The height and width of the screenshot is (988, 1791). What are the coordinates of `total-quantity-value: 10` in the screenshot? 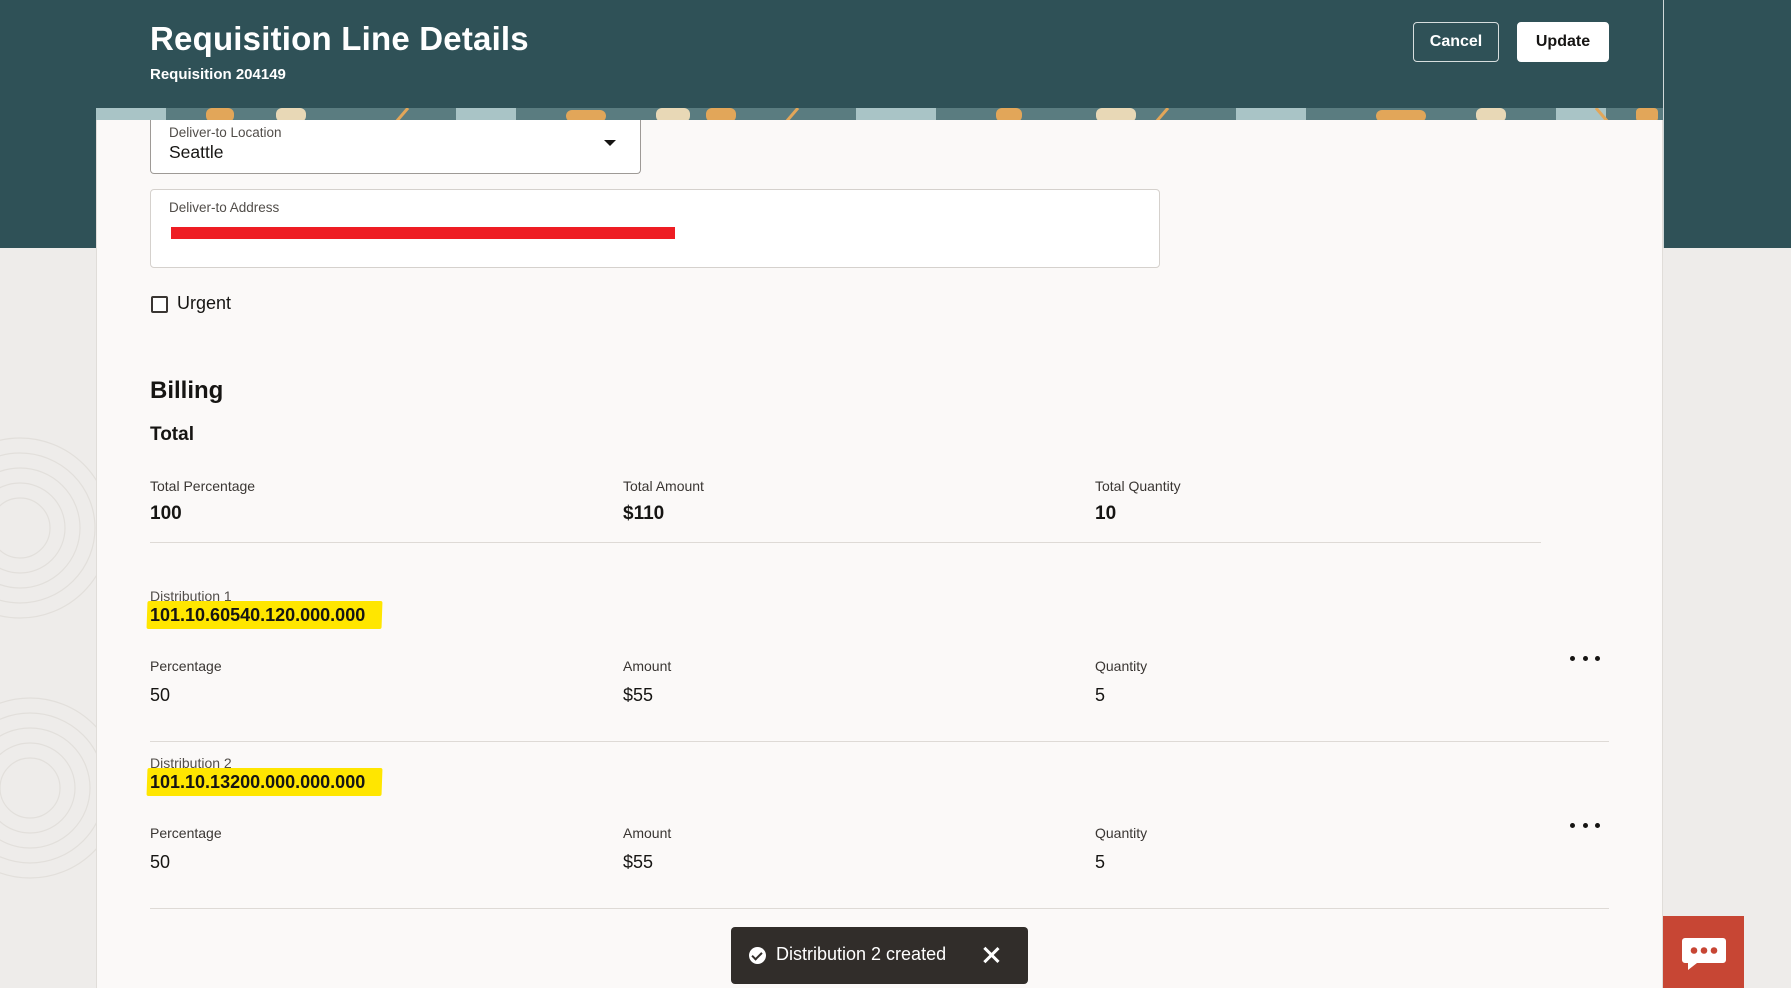 It's located at (1106, 513).